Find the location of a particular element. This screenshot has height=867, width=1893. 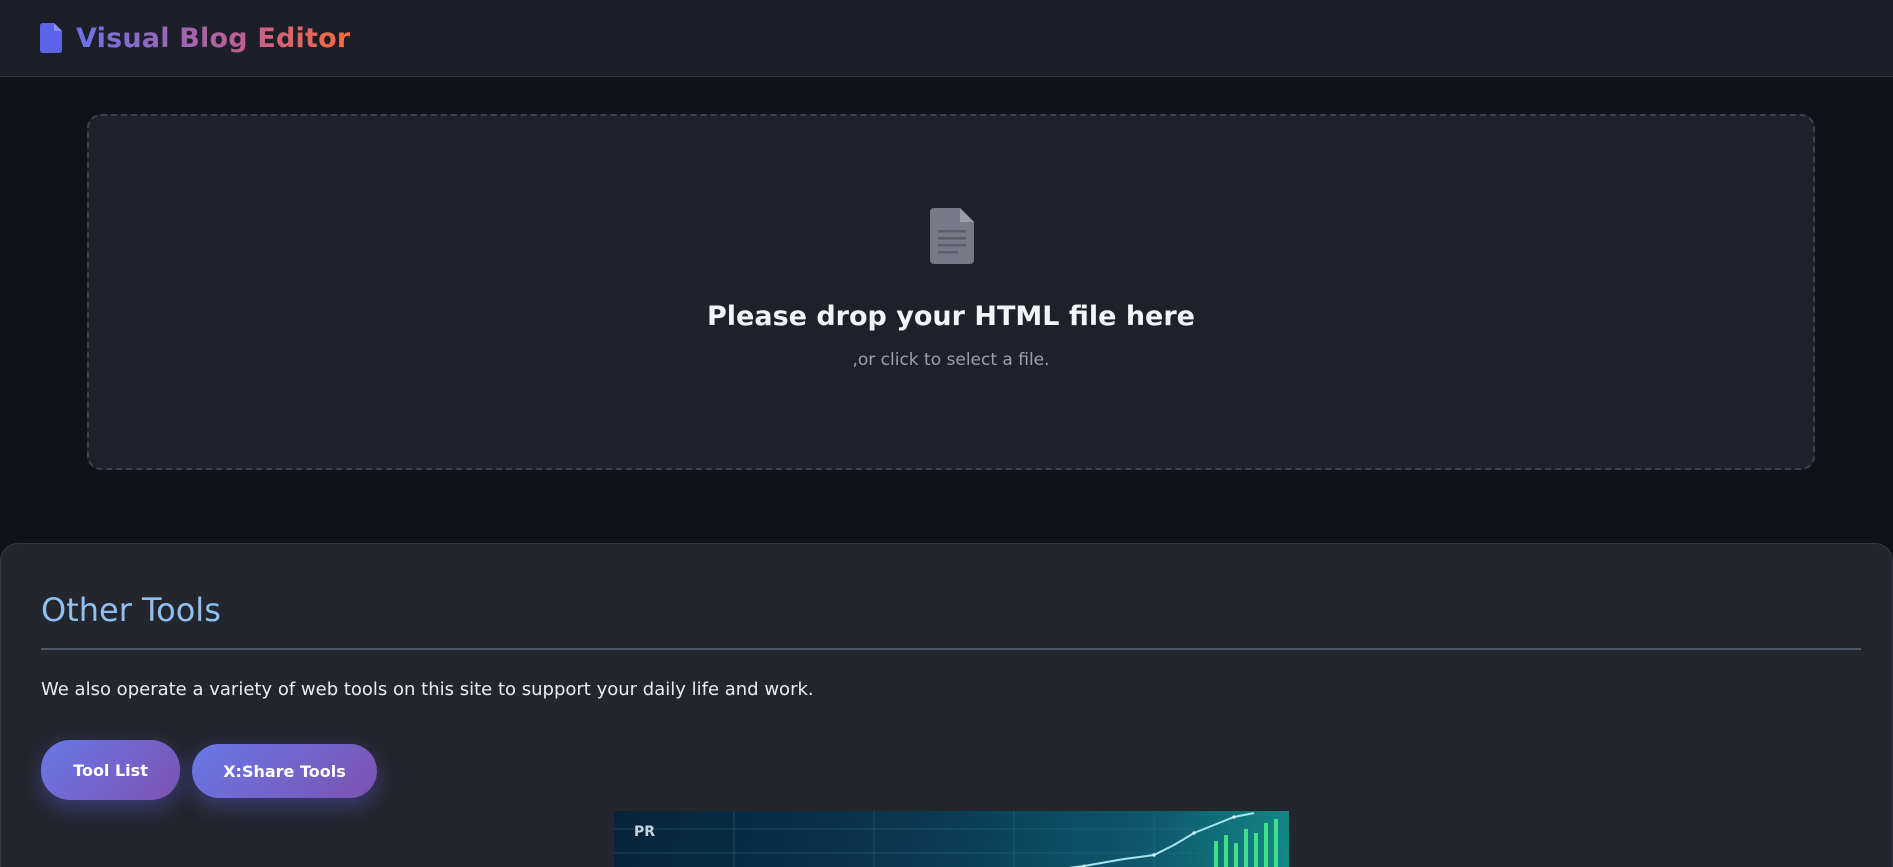

brand: Visual Blog Editor is located at coordinates (195, 38).